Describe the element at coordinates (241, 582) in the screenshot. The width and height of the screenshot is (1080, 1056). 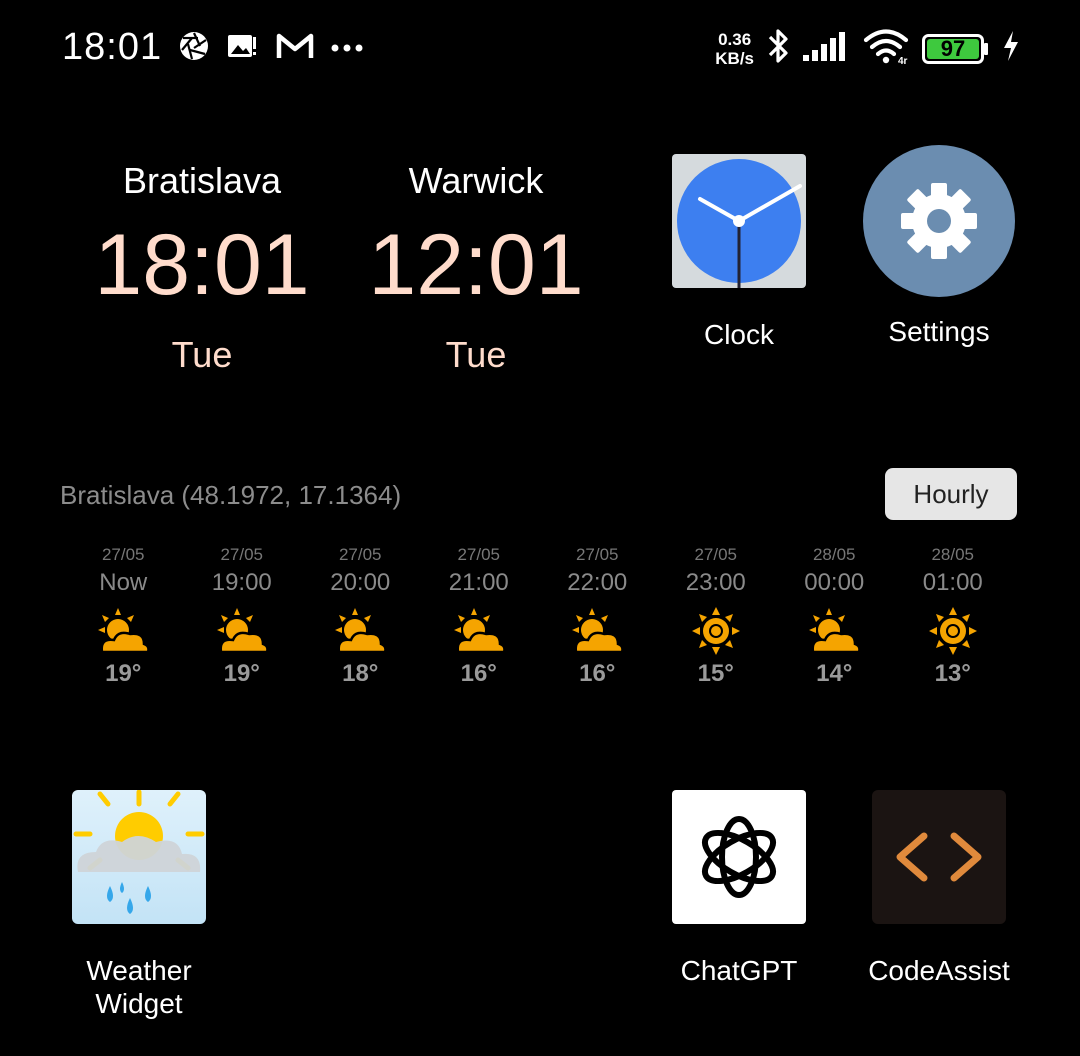
I see `forecast-time: 19:00` at that location.